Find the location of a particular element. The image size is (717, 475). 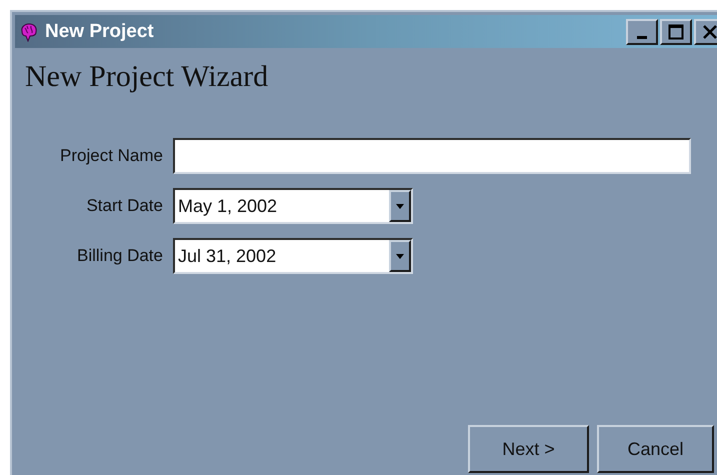

field-label: Start Date is located at coordinates (124, 206).